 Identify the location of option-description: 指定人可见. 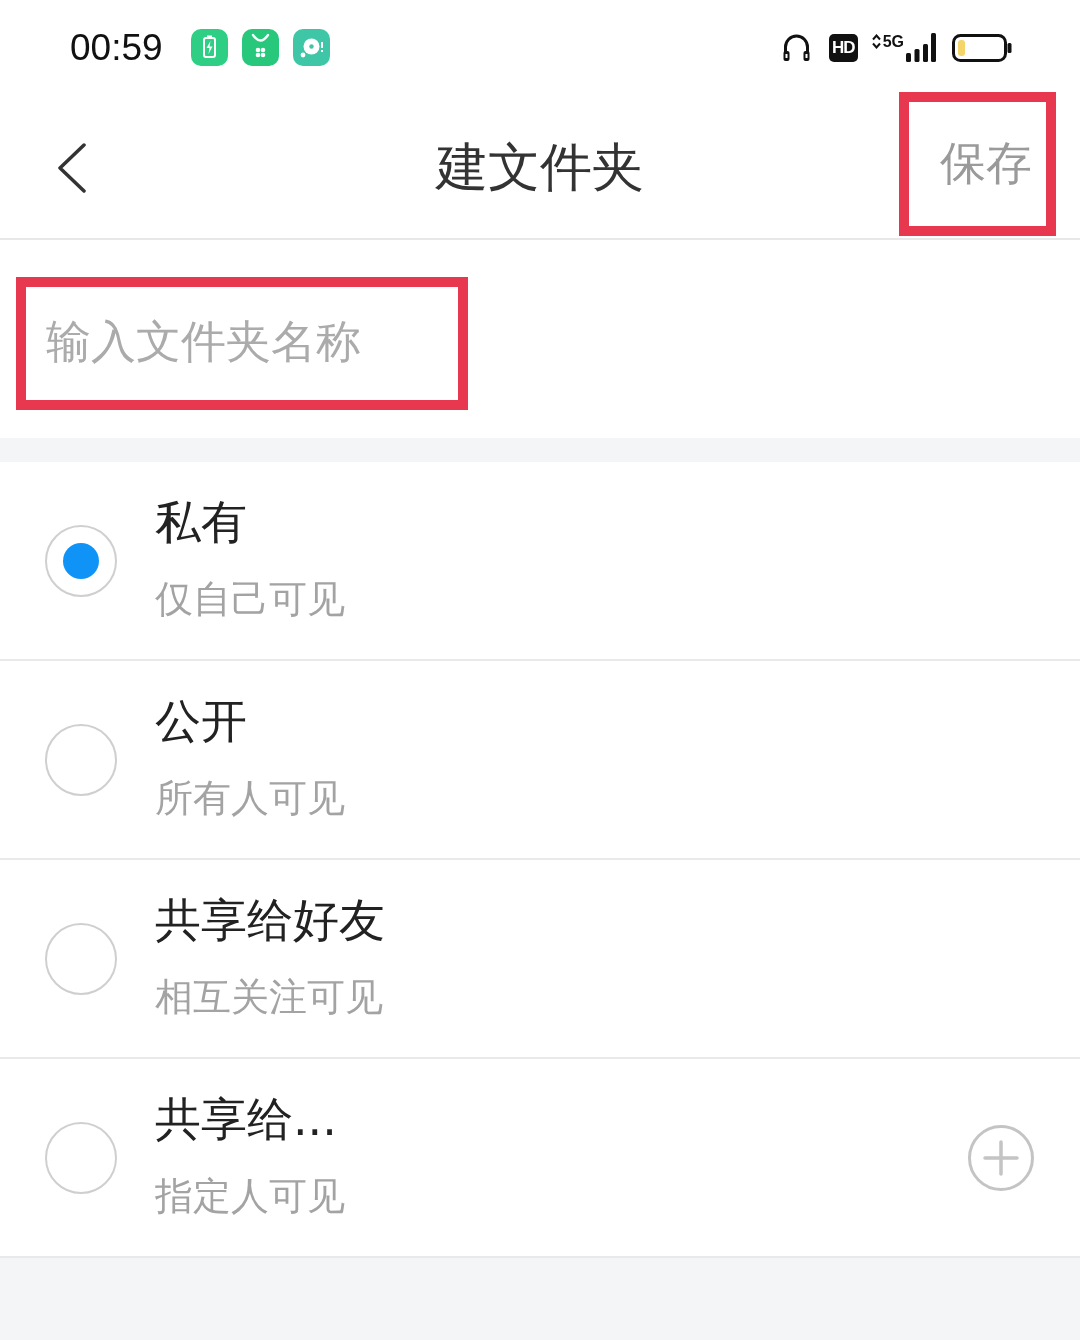
(250, 1196).